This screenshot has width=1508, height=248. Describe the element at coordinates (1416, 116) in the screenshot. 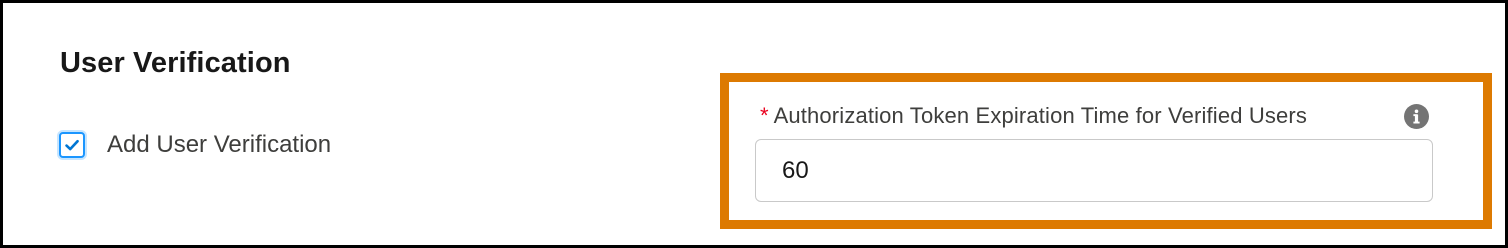

I see `info-icon` at that location.